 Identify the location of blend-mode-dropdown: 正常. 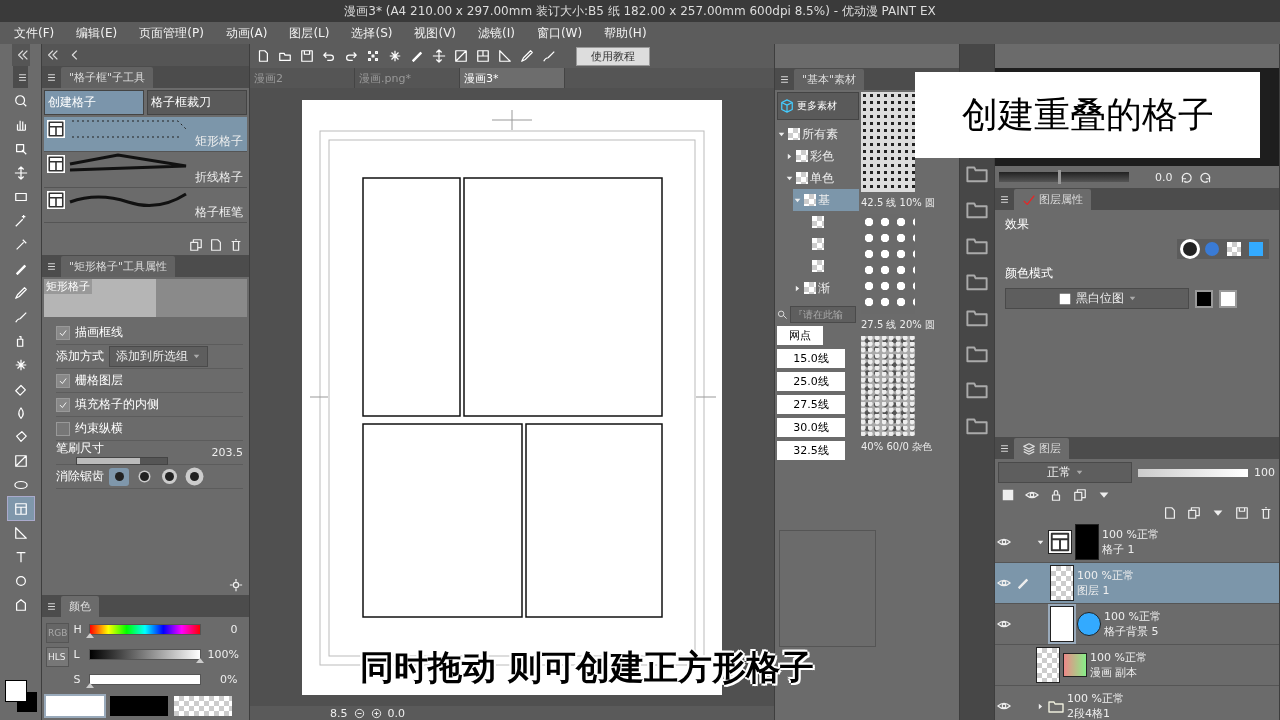
(1065, 472).